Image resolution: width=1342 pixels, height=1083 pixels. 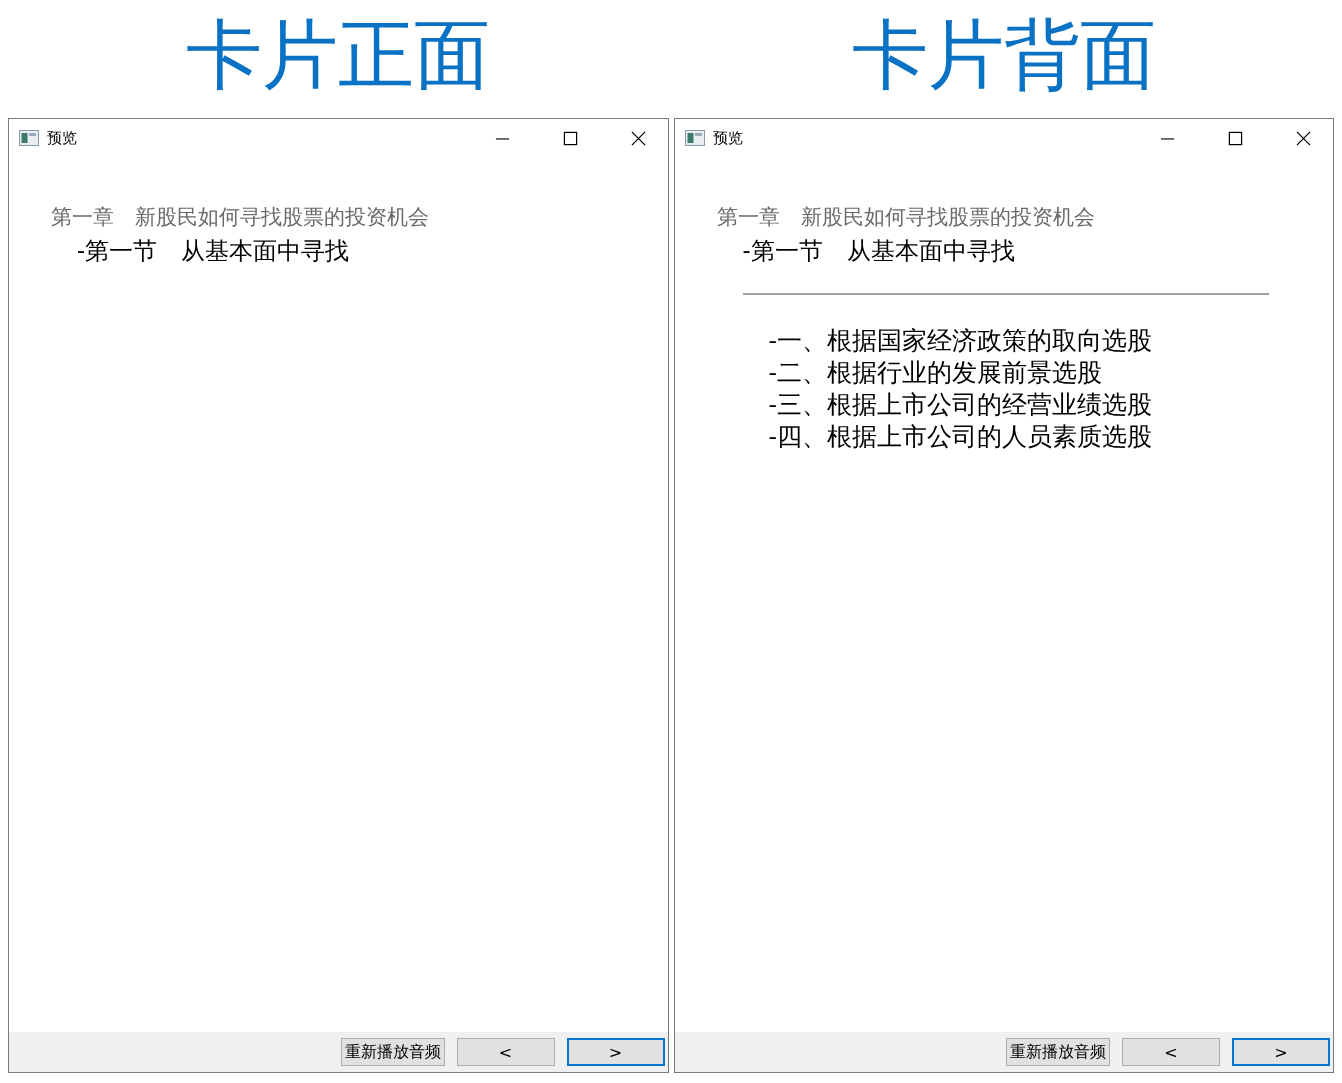 I want to click on outline-item: -三、根据上市公司的经营业绩选股, so click(x=960, y=405).